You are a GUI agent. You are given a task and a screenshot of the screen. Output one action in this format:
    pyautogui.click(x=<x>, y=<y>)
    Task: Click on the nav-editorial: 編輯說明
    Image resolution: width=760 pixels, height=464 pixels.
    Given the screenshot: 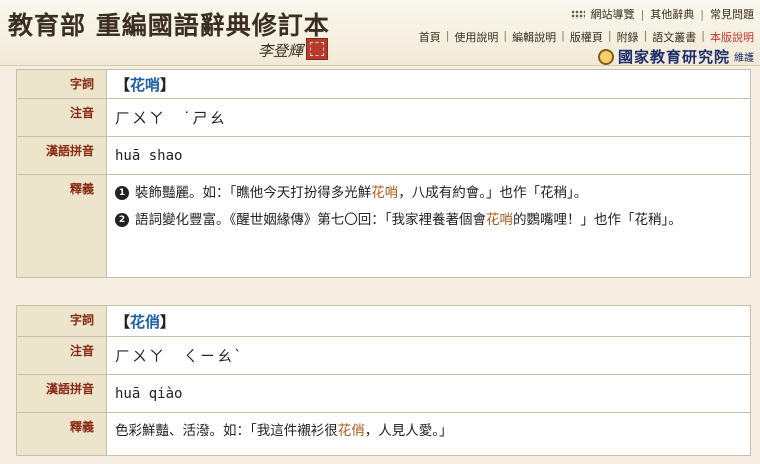 What is the action you would take?
    pyautogui.click(x=534, y=37)
    